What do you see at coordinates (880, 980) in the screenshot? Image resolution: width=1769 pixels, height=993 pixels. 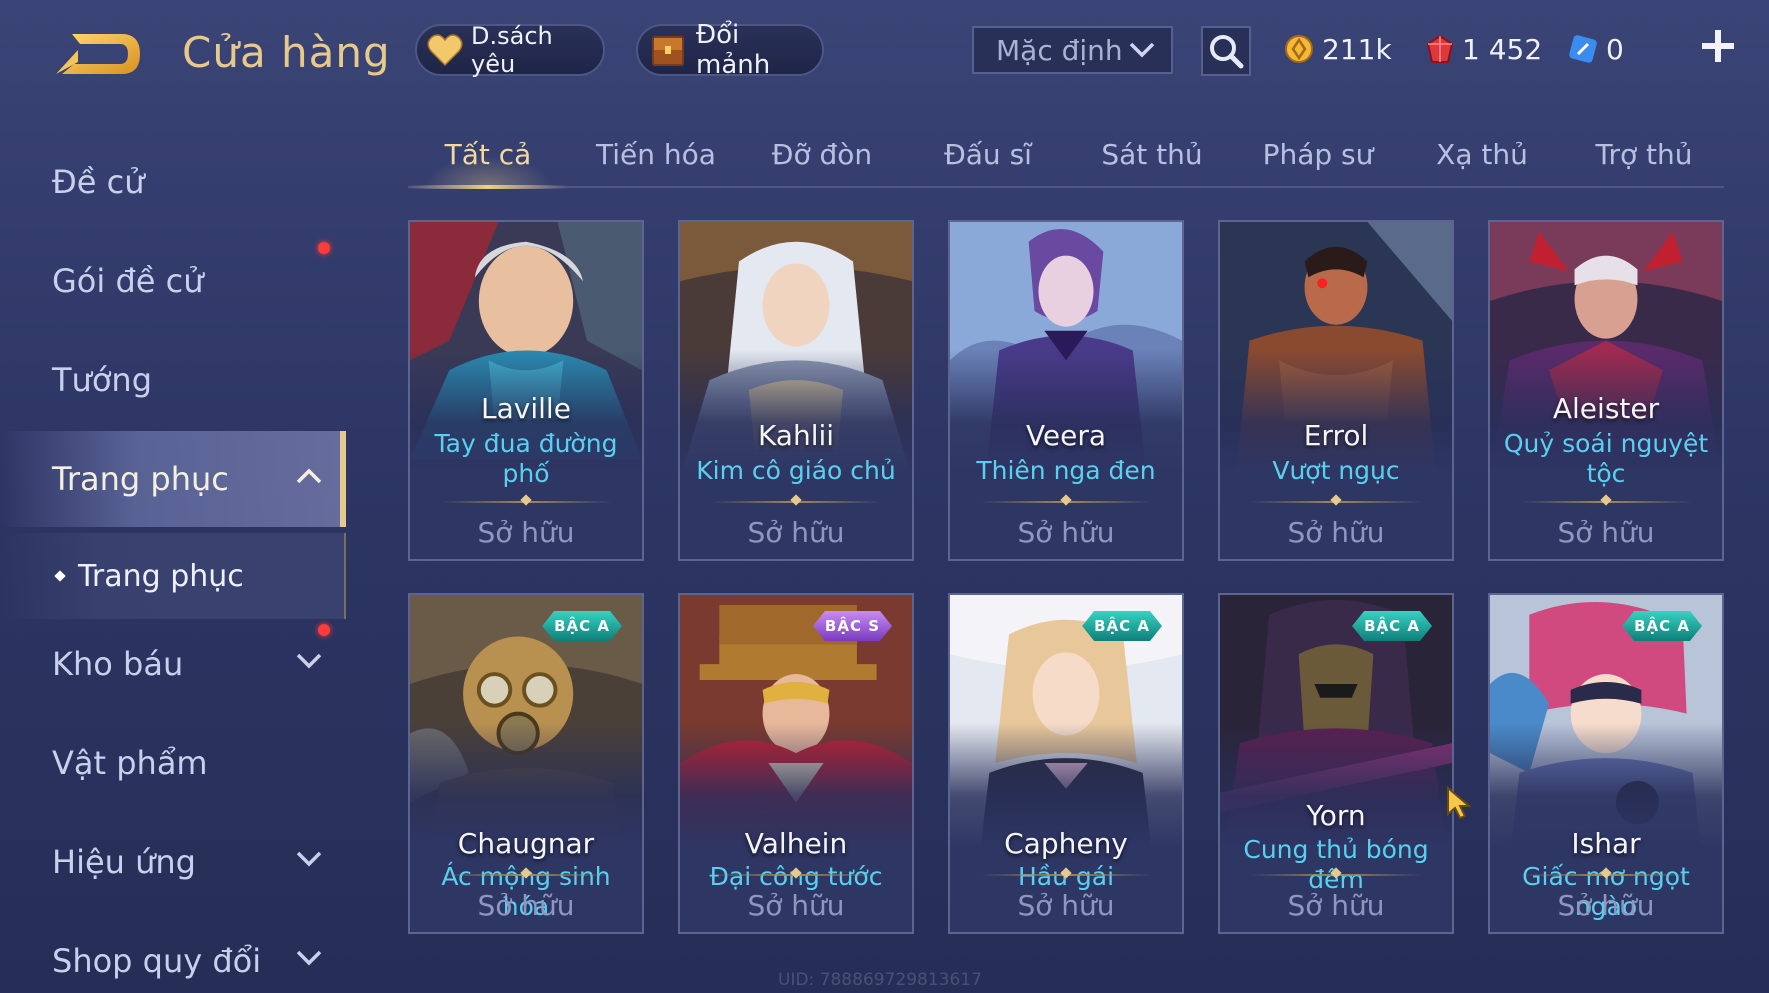 I see `user-id-watermark: UID: 788869729813617` at bounding box center [880, 980].